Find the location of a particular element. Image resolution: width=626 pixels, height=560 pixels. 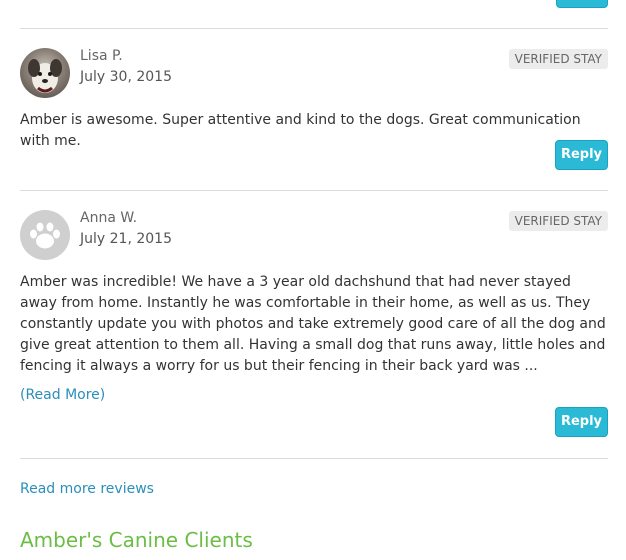

reviewer-name: Anna W. is located at coordinates (109, 218).